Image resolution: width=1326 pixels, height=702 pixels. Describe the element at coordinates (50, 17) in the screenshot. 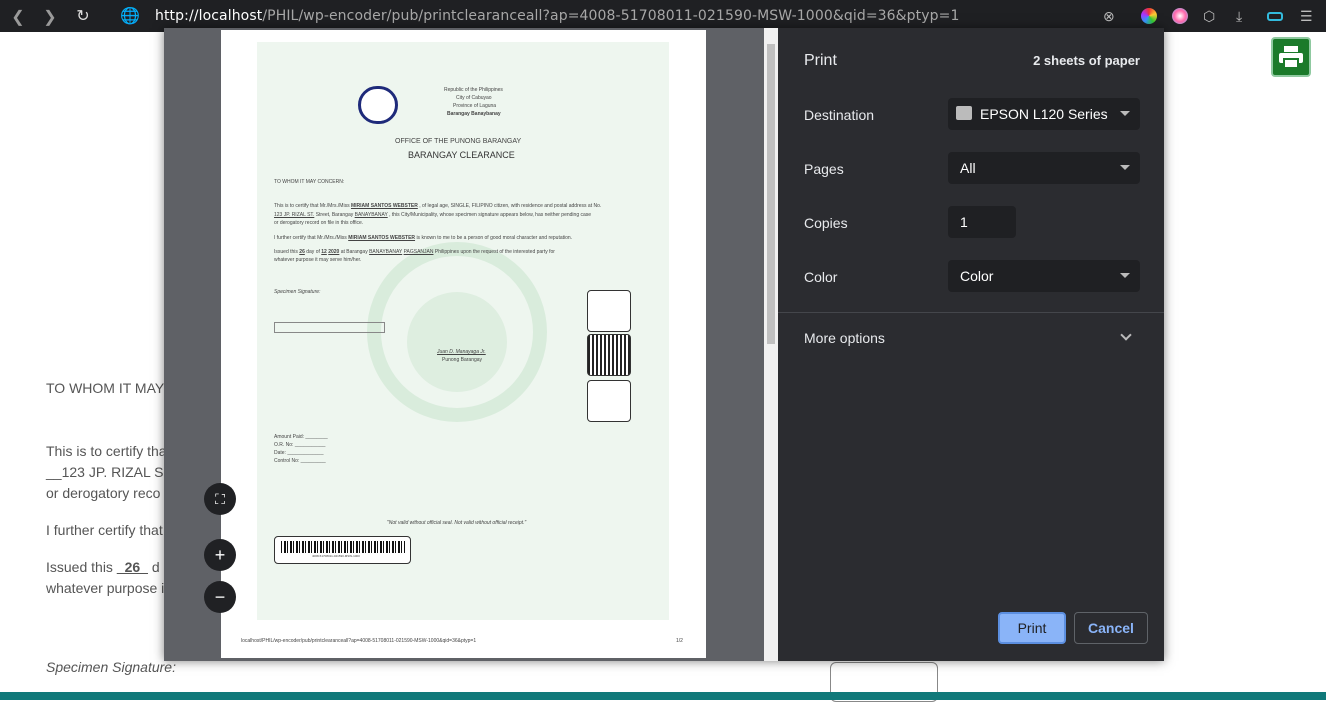

I see `forward-icon: ❯` at that location.